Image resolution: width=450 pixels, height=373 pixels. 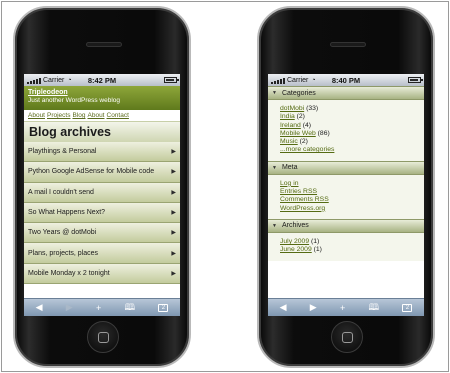 I want to click on archive-link: June 2009, so click(x=296, y=249).